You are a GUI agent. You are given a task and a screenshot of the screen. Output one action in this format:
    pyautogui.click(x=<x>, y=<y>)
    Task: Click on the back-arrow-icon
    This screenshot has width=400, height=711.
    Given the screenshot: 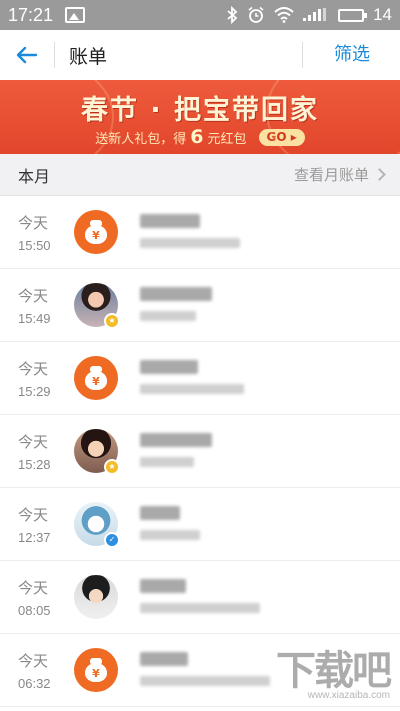 What is the action you would take?
    pyautogui.click(x=27, y=55)
    